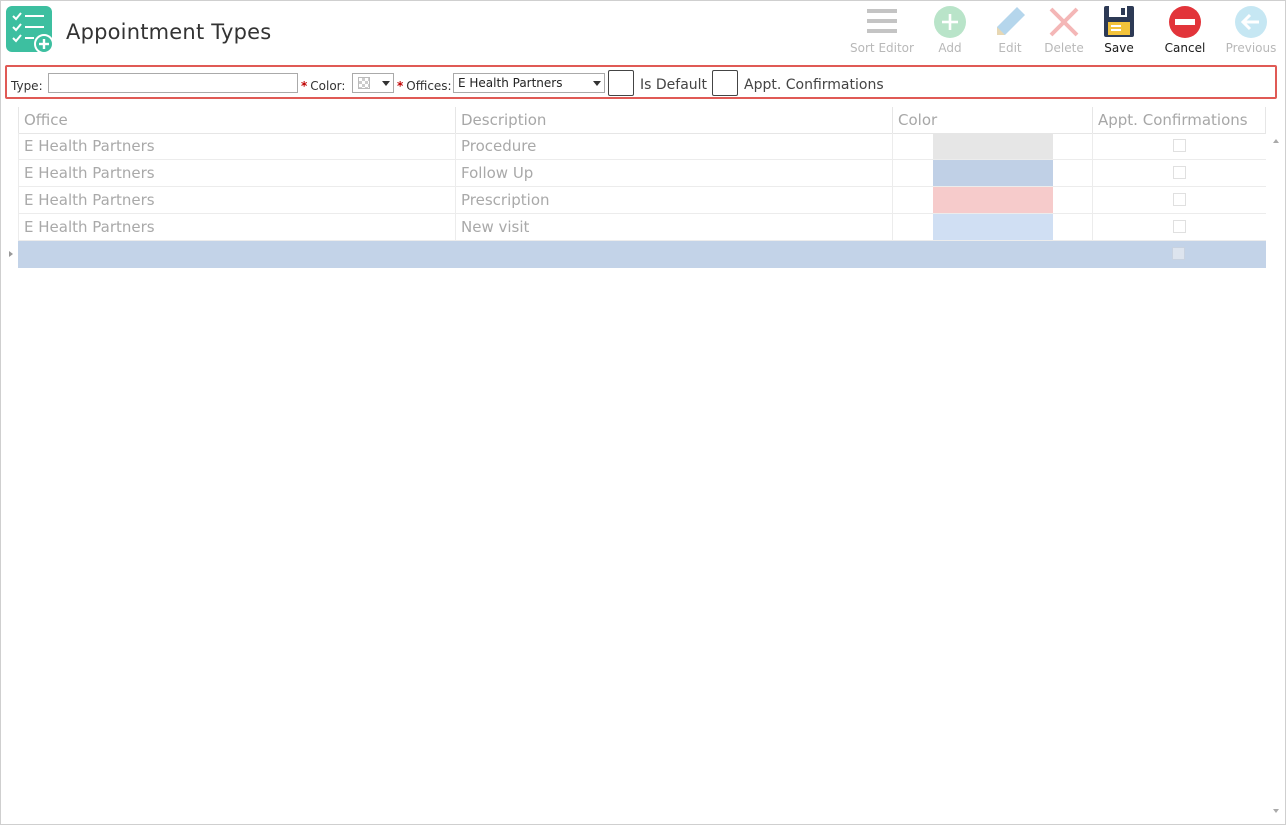  I want to click on arrow-left-circle-icon, so click(1251, 23).